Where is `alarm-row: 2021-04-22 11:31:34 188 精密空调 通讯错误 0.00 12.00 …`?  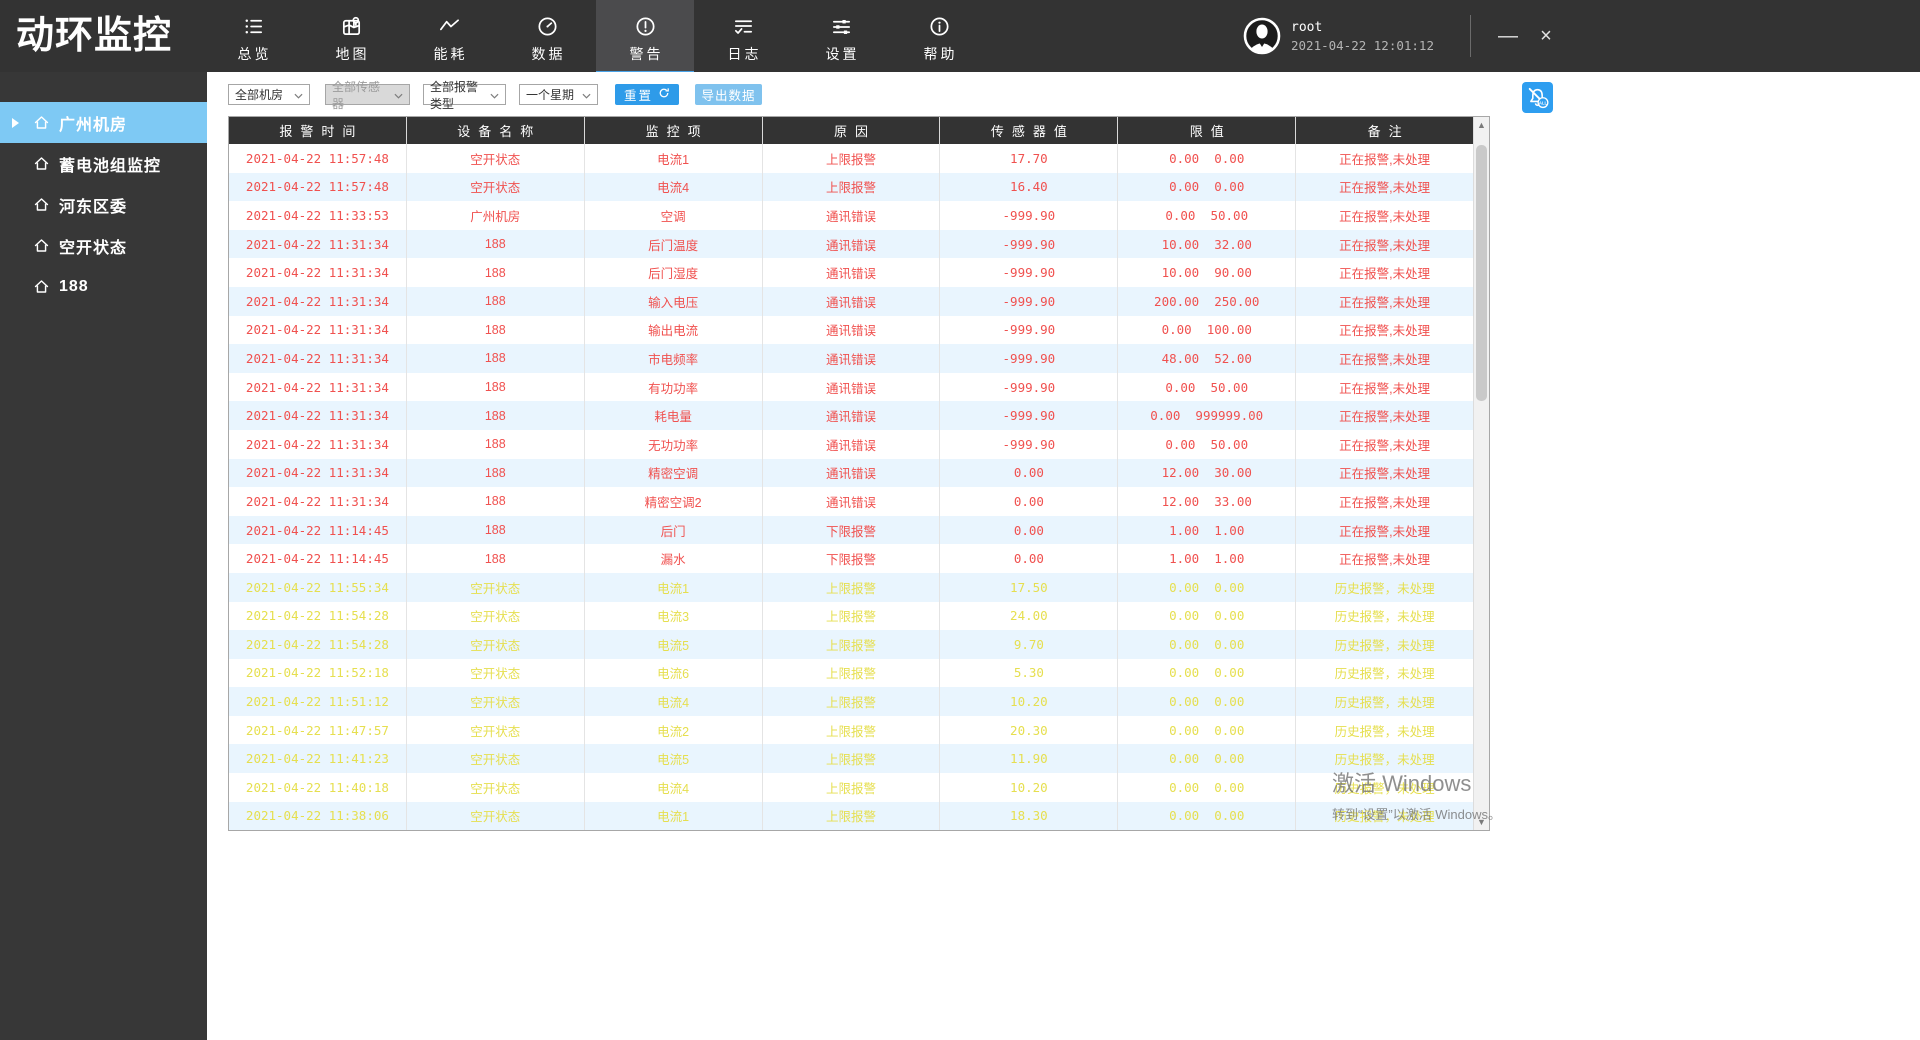
alarm-row: 2021-04-22 11:31:34 188 精密空调 通讯错误 0.00 12.00 … is located at coordinates (851, 473).